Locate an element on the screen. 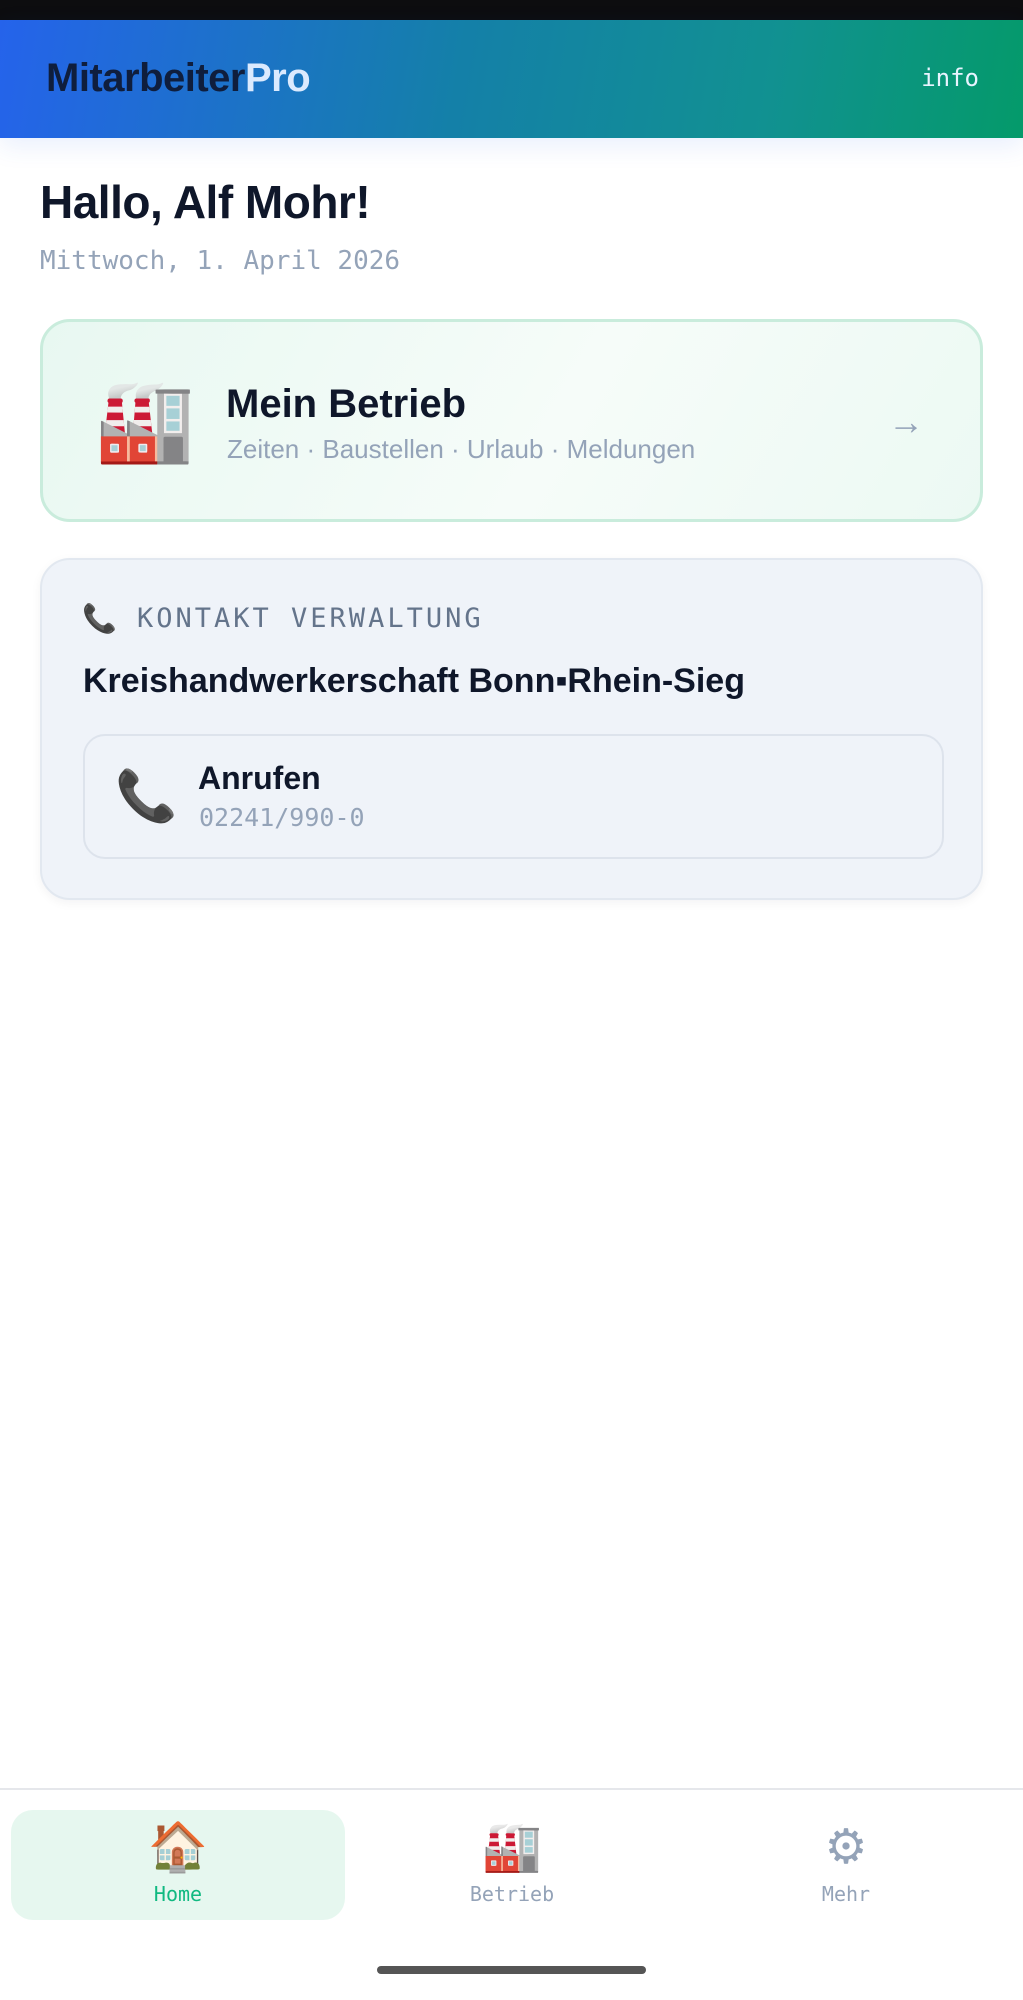 This screenshot has width=1023, height=2000. app-logo: MitarbeiterPro is located at coordinates (178, 78).